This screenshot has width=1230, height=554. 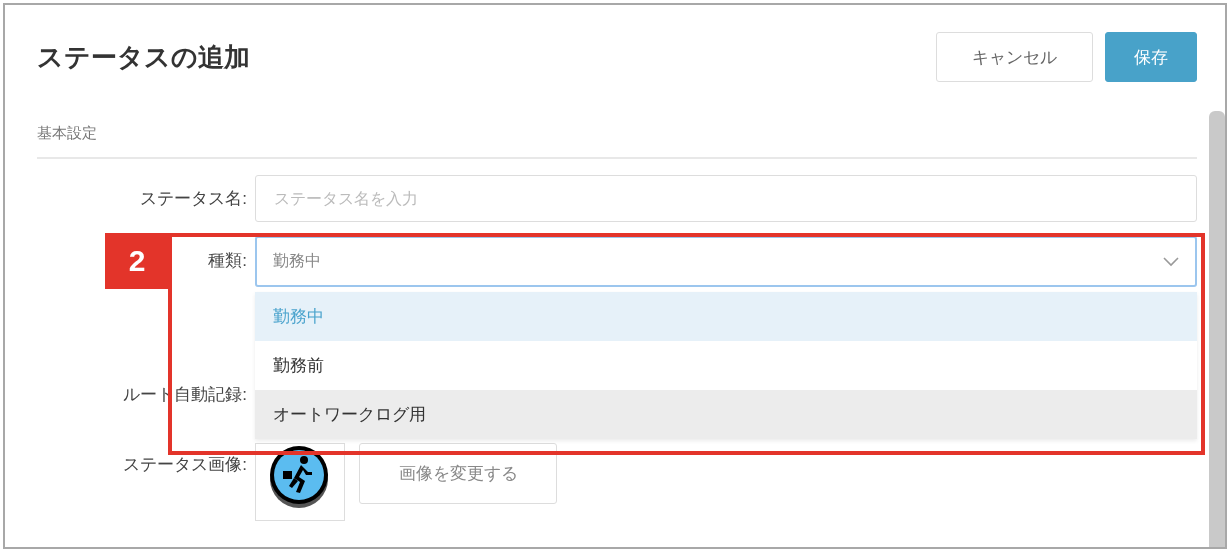 What do you see at coordinates (1151, 57) in the screenshot?
I see `save-button: 保存` at bounding box center [1151, 57].